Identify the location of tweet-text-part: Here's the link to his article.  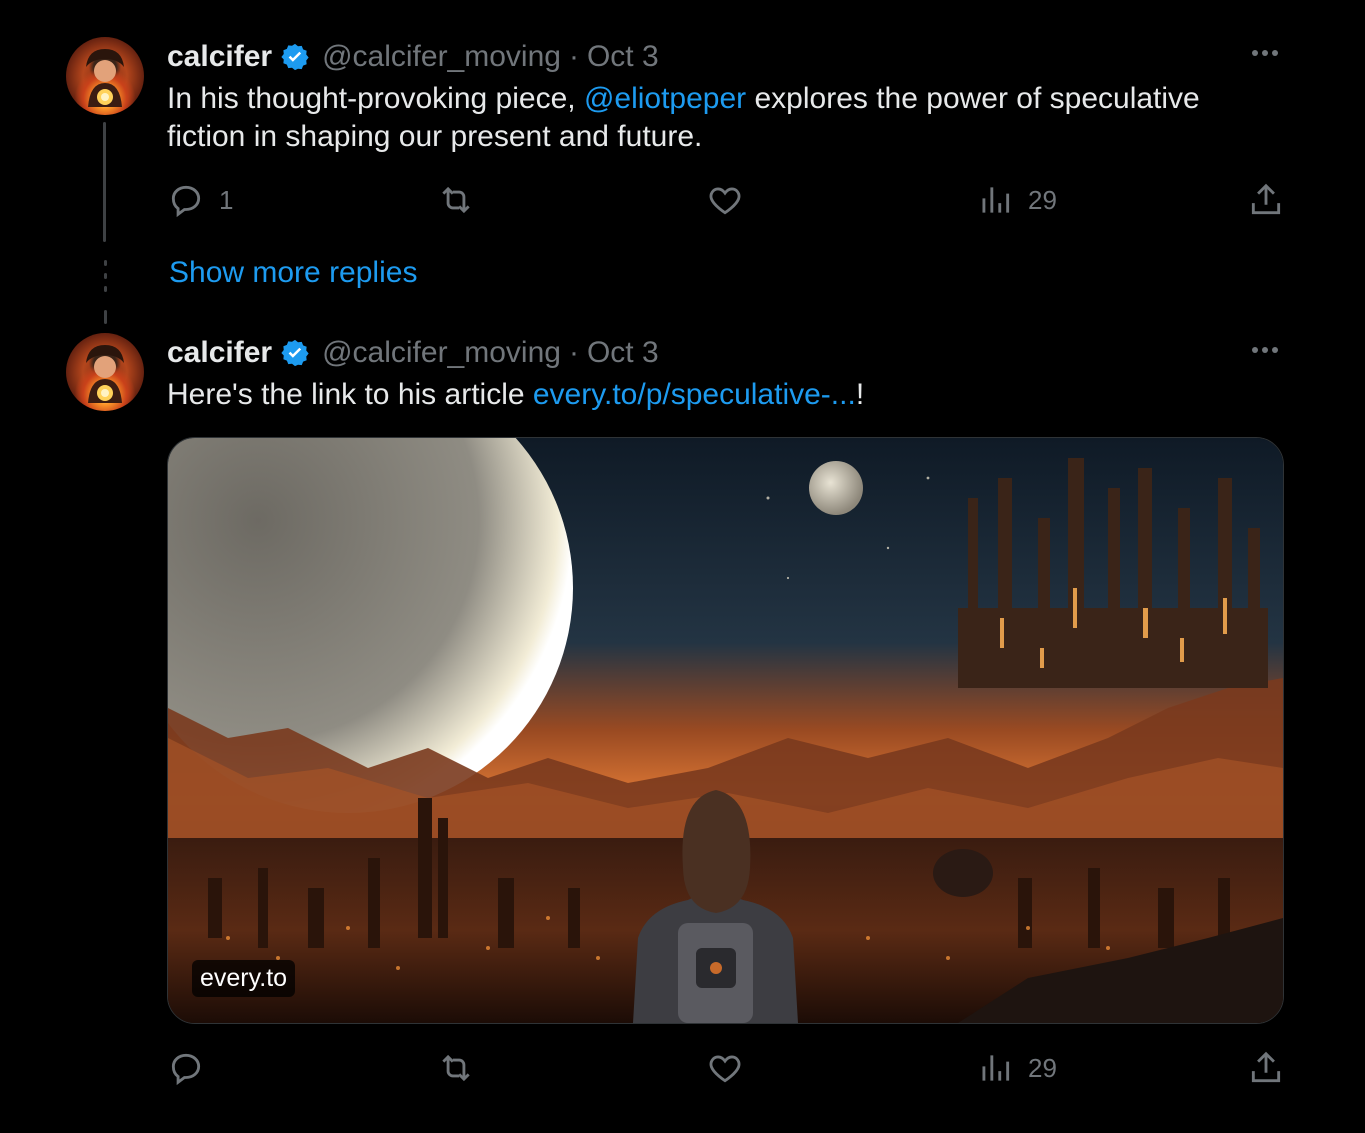
(350, 394).